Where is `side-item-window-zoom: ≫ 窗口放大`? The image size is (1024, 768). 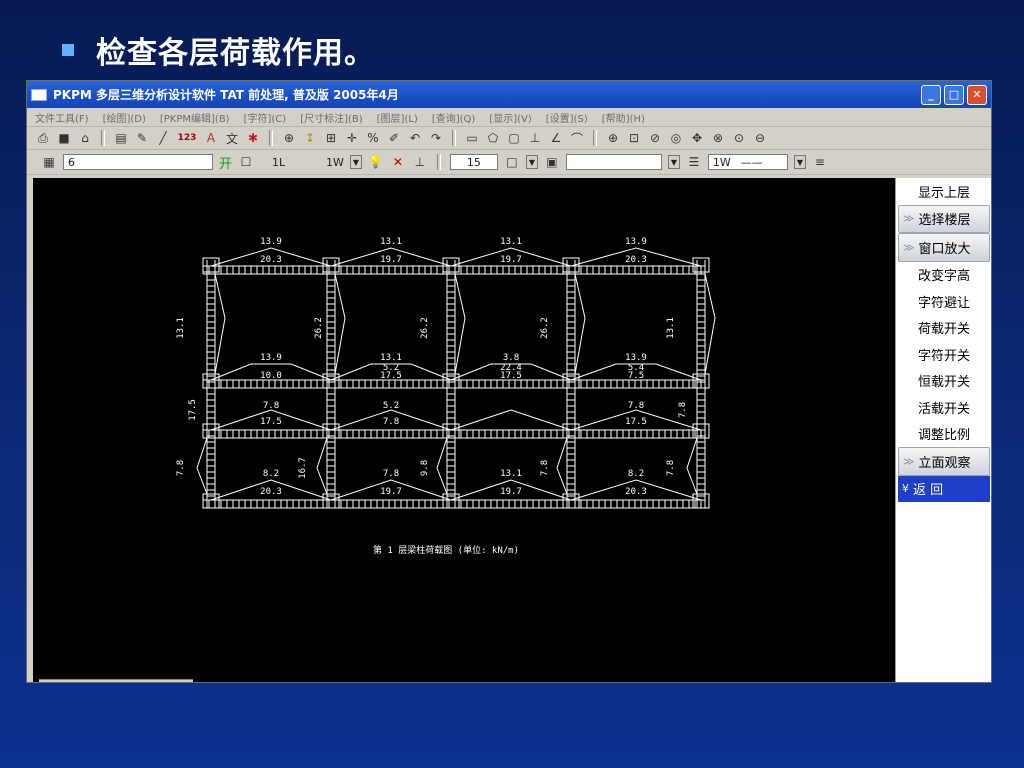 side-item-window-zoom: ≫ 窗口放大 is located at coordinates (944, 247).